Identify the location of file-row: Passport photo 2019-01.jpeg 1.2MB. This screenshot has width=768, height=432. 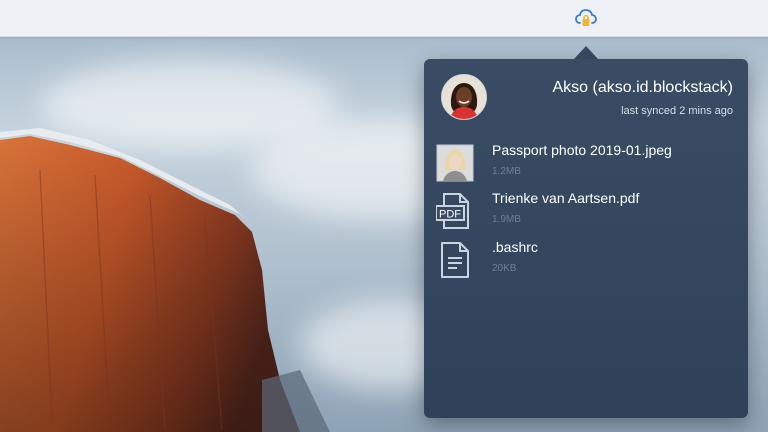
(586, 164).